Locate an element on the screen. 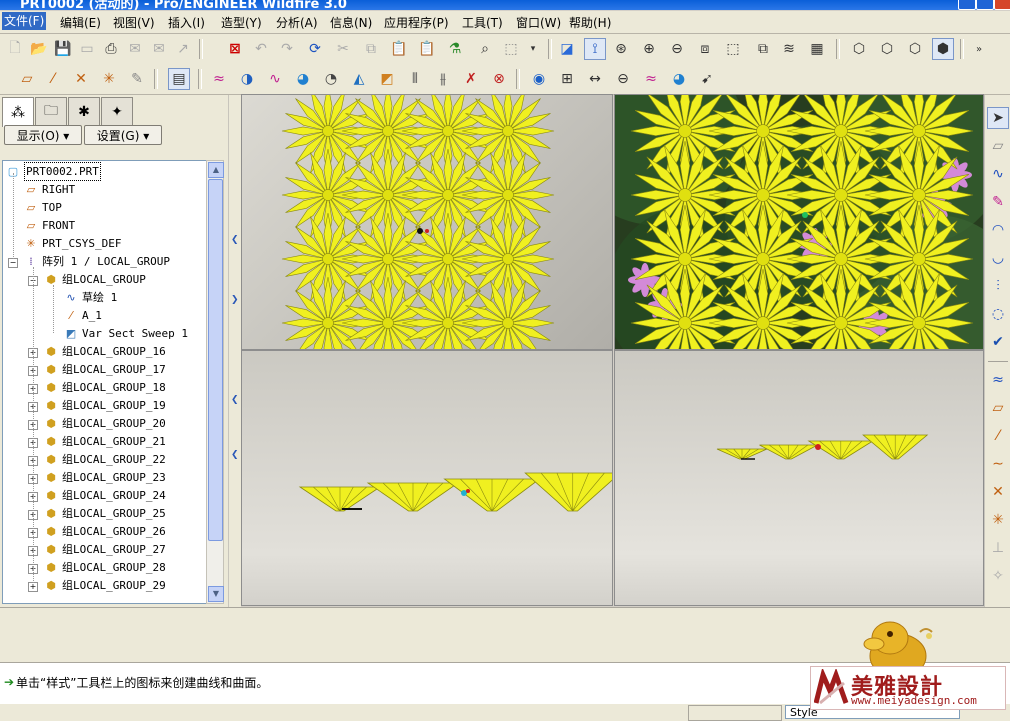 This screenshot has height=721, width=1010. tree-item-group: ⬢ 组LOCAL_GROUP_25 is located at coordinates (104, 513).